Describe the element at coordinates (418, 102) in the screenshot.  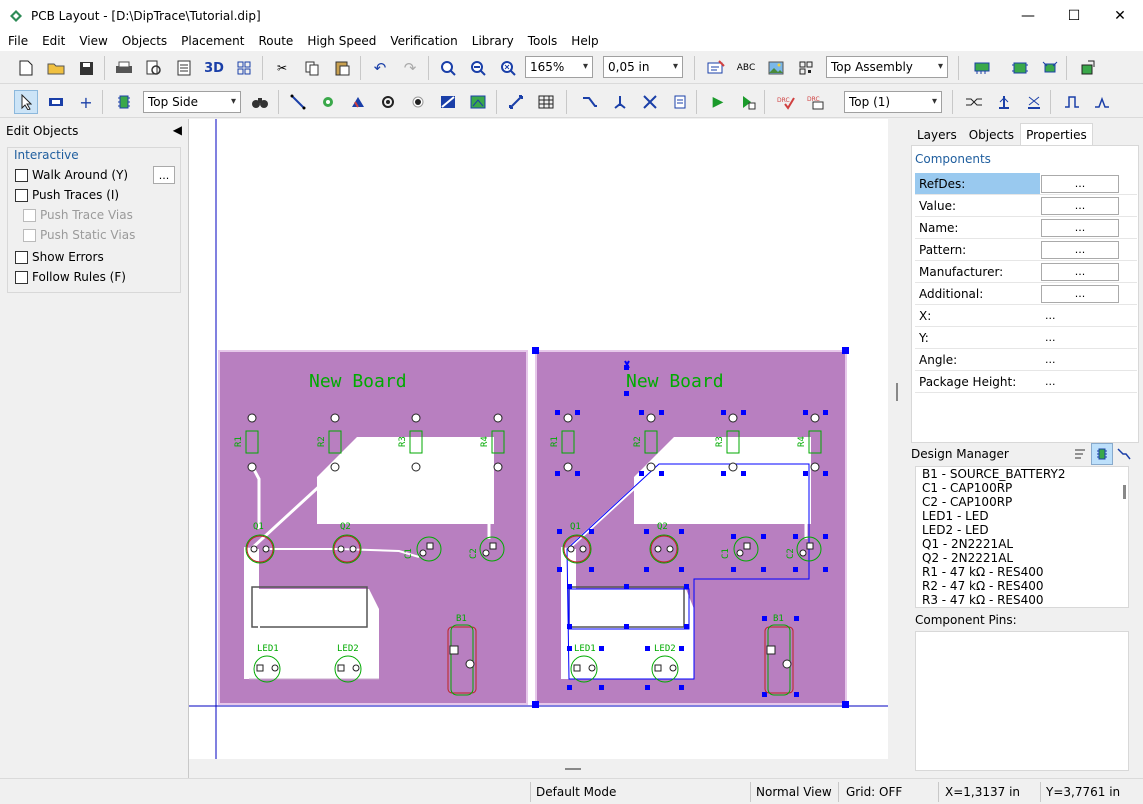
I see `place-hole-icon` at that location.